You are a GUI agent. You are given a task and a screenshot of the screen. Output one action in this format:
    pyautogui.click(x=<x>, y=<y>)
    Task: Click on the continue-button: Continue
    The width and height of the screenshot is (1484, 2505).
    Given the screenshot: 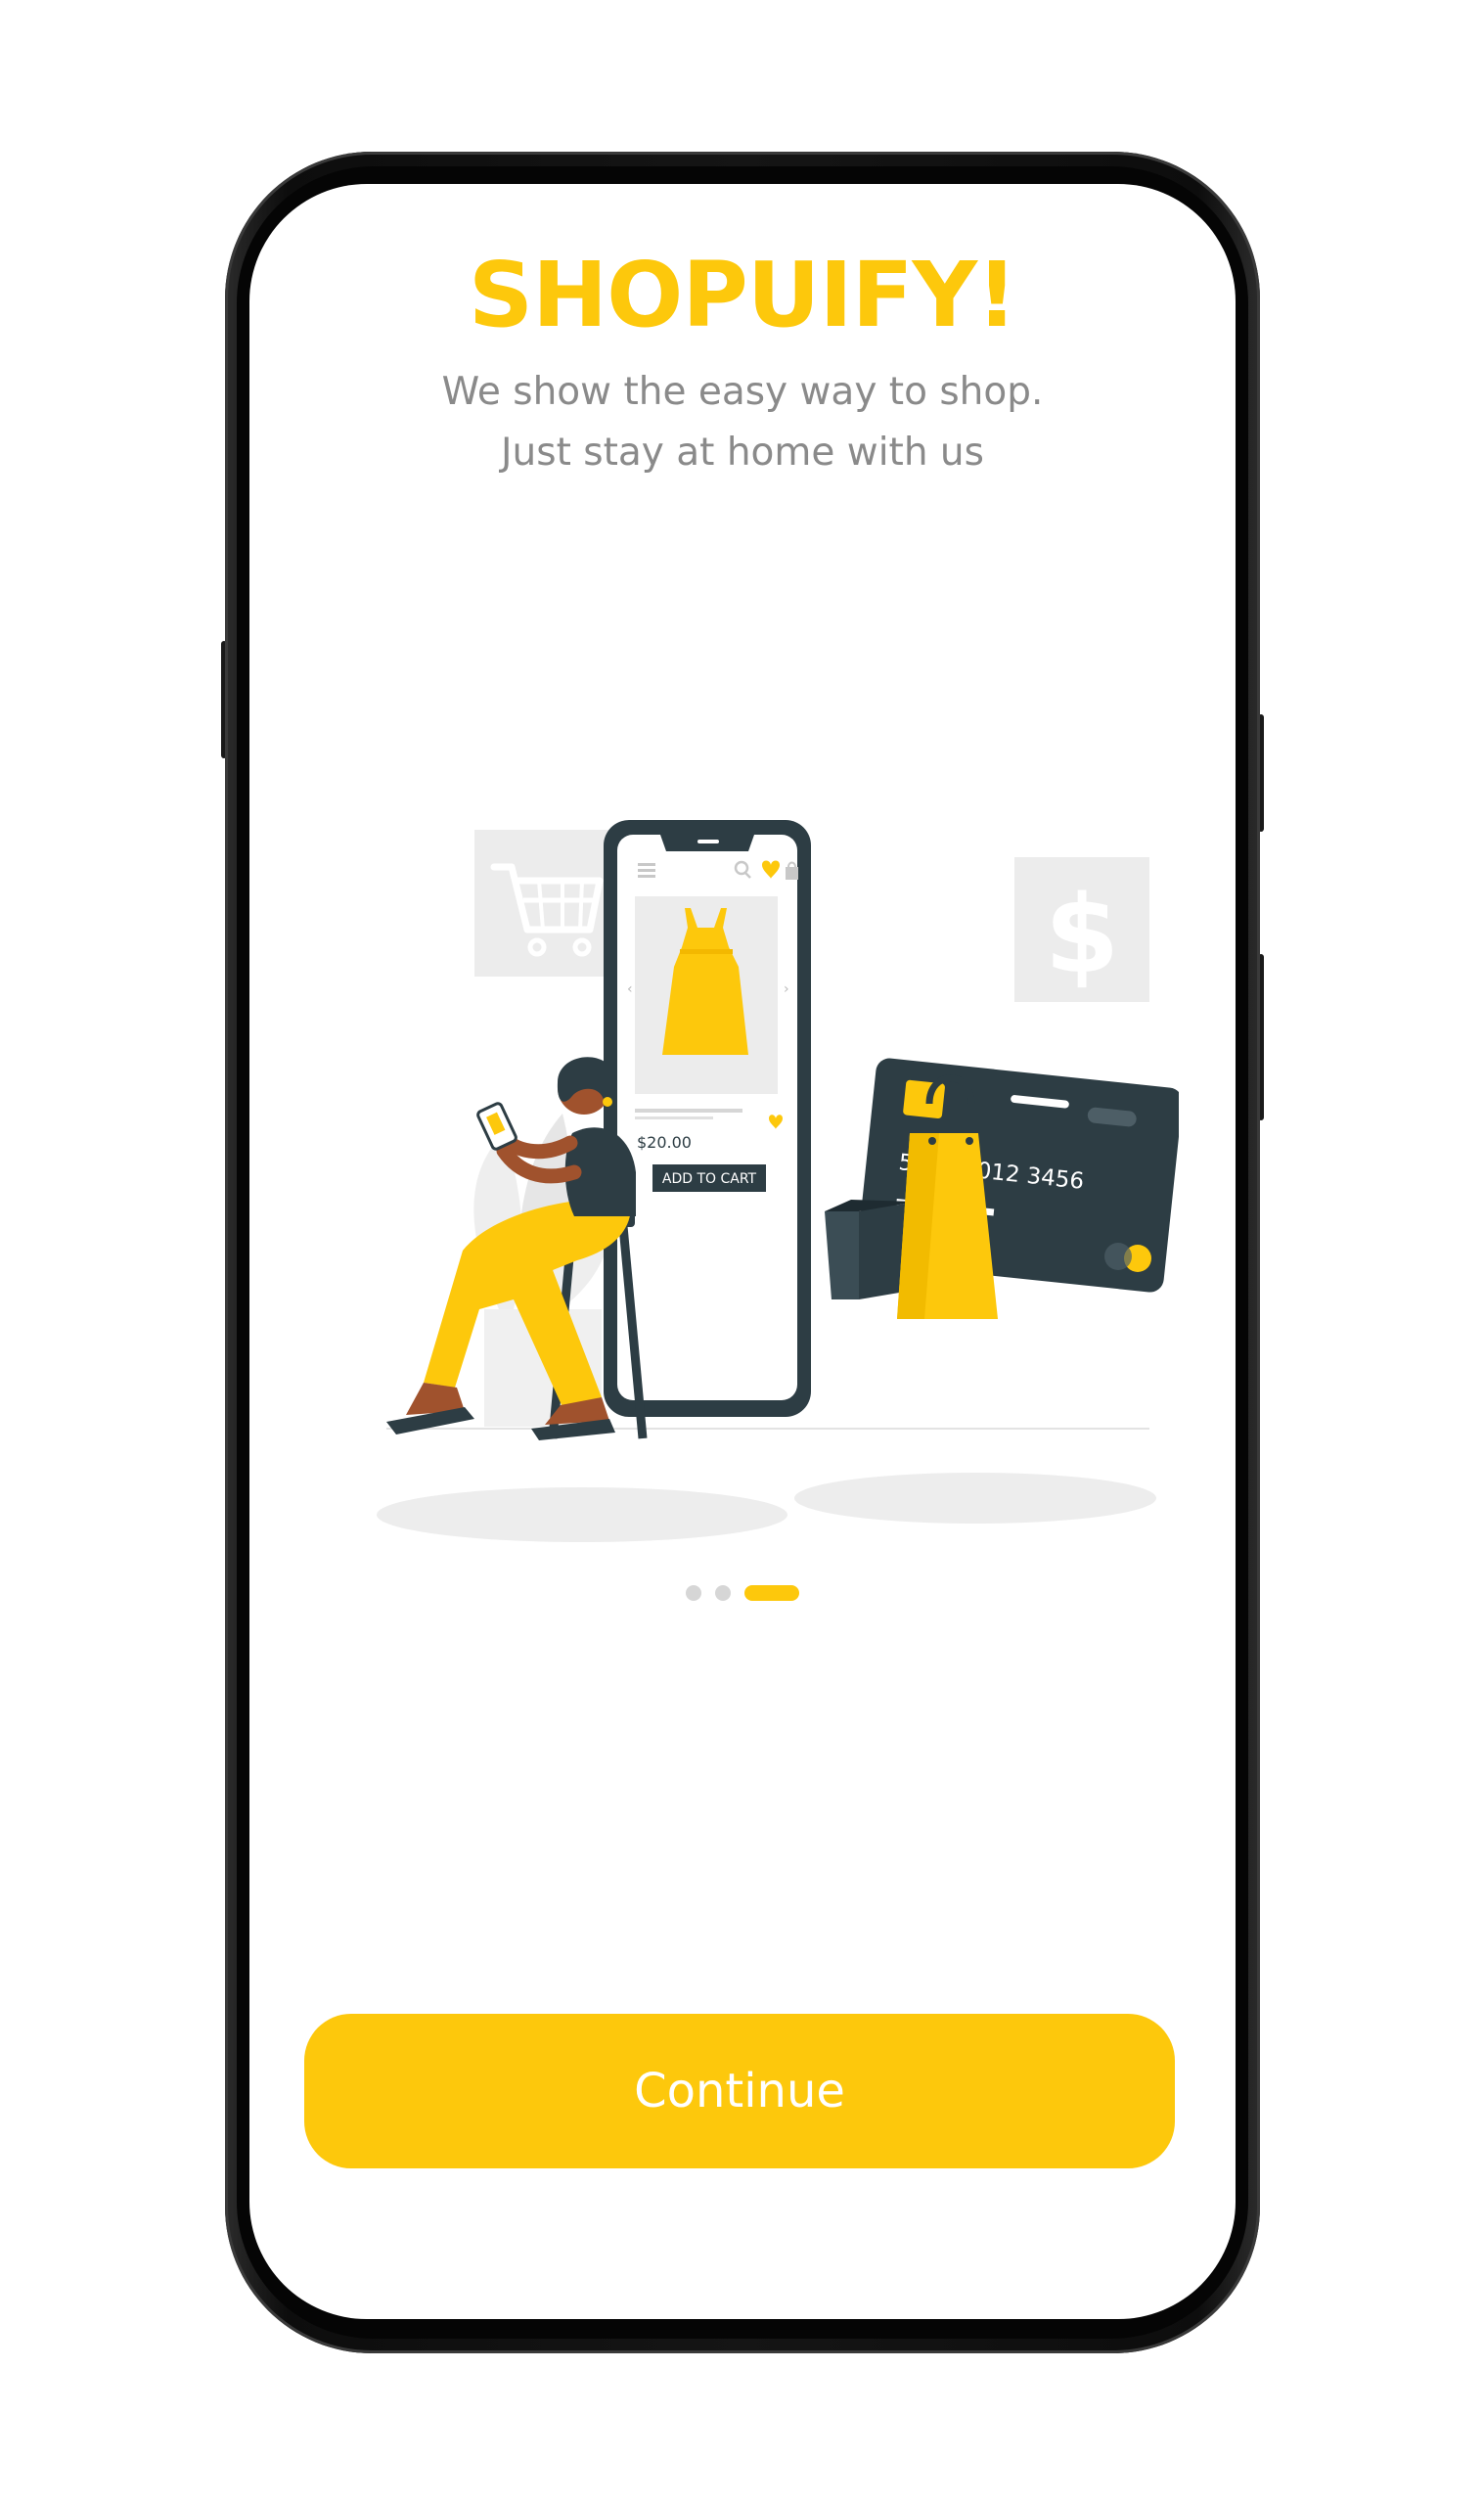 What is the action you would take?
    pyautogui.click(x=739, y=2091)
    